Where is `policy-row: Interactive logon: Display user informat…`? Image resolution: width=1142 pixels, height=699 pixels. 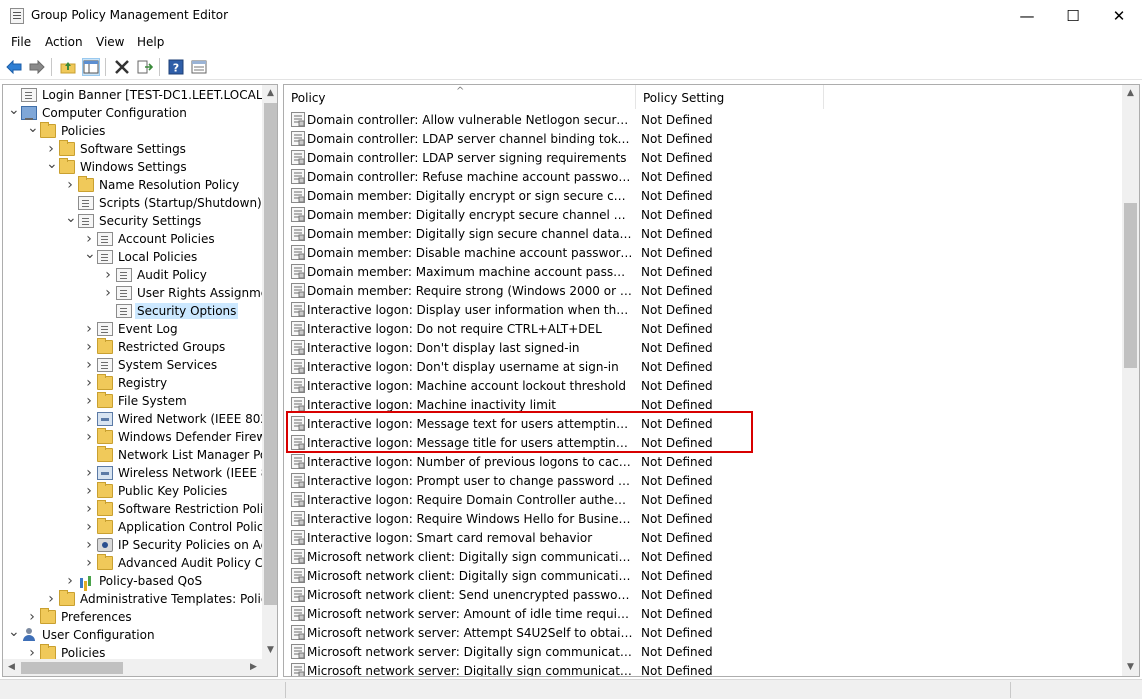 policy-row: Interactive logon: Display user informat… is located at coordinates (704, 309).